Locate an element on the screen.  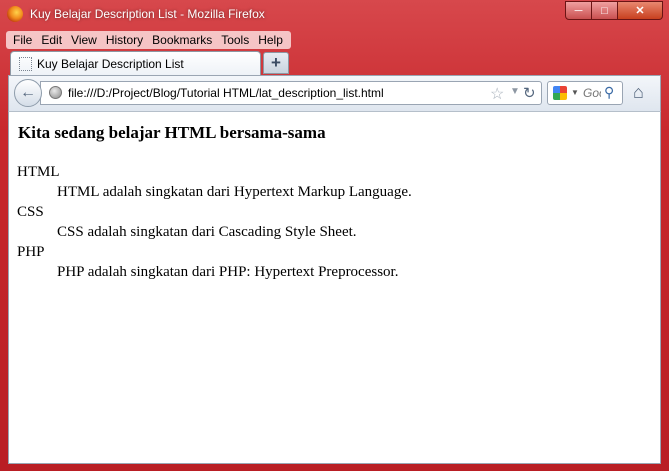
search-bar: ▼ Google ⚲ is located at coordinates (585, 93).